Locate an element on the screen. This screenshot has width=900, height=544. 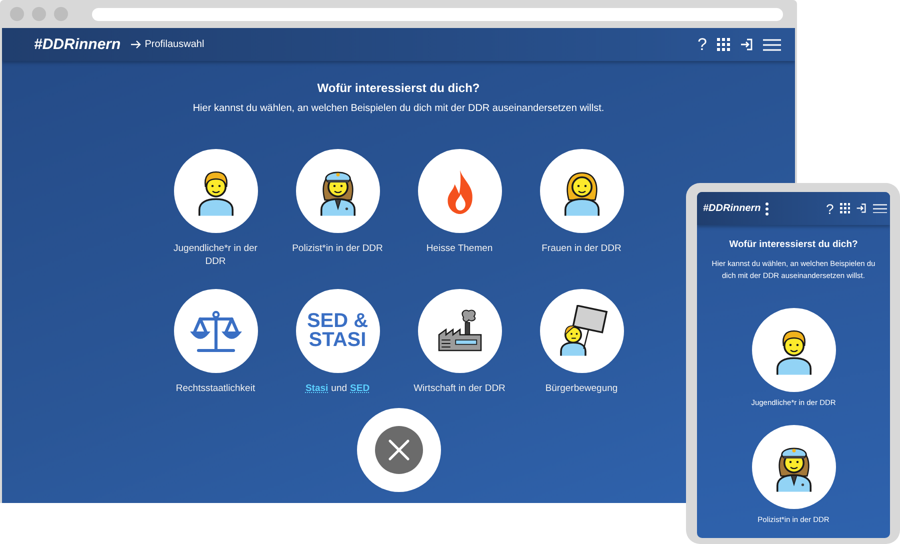
profile-label: Wirtschaft in der DDR is located at coordinates (460, 388).